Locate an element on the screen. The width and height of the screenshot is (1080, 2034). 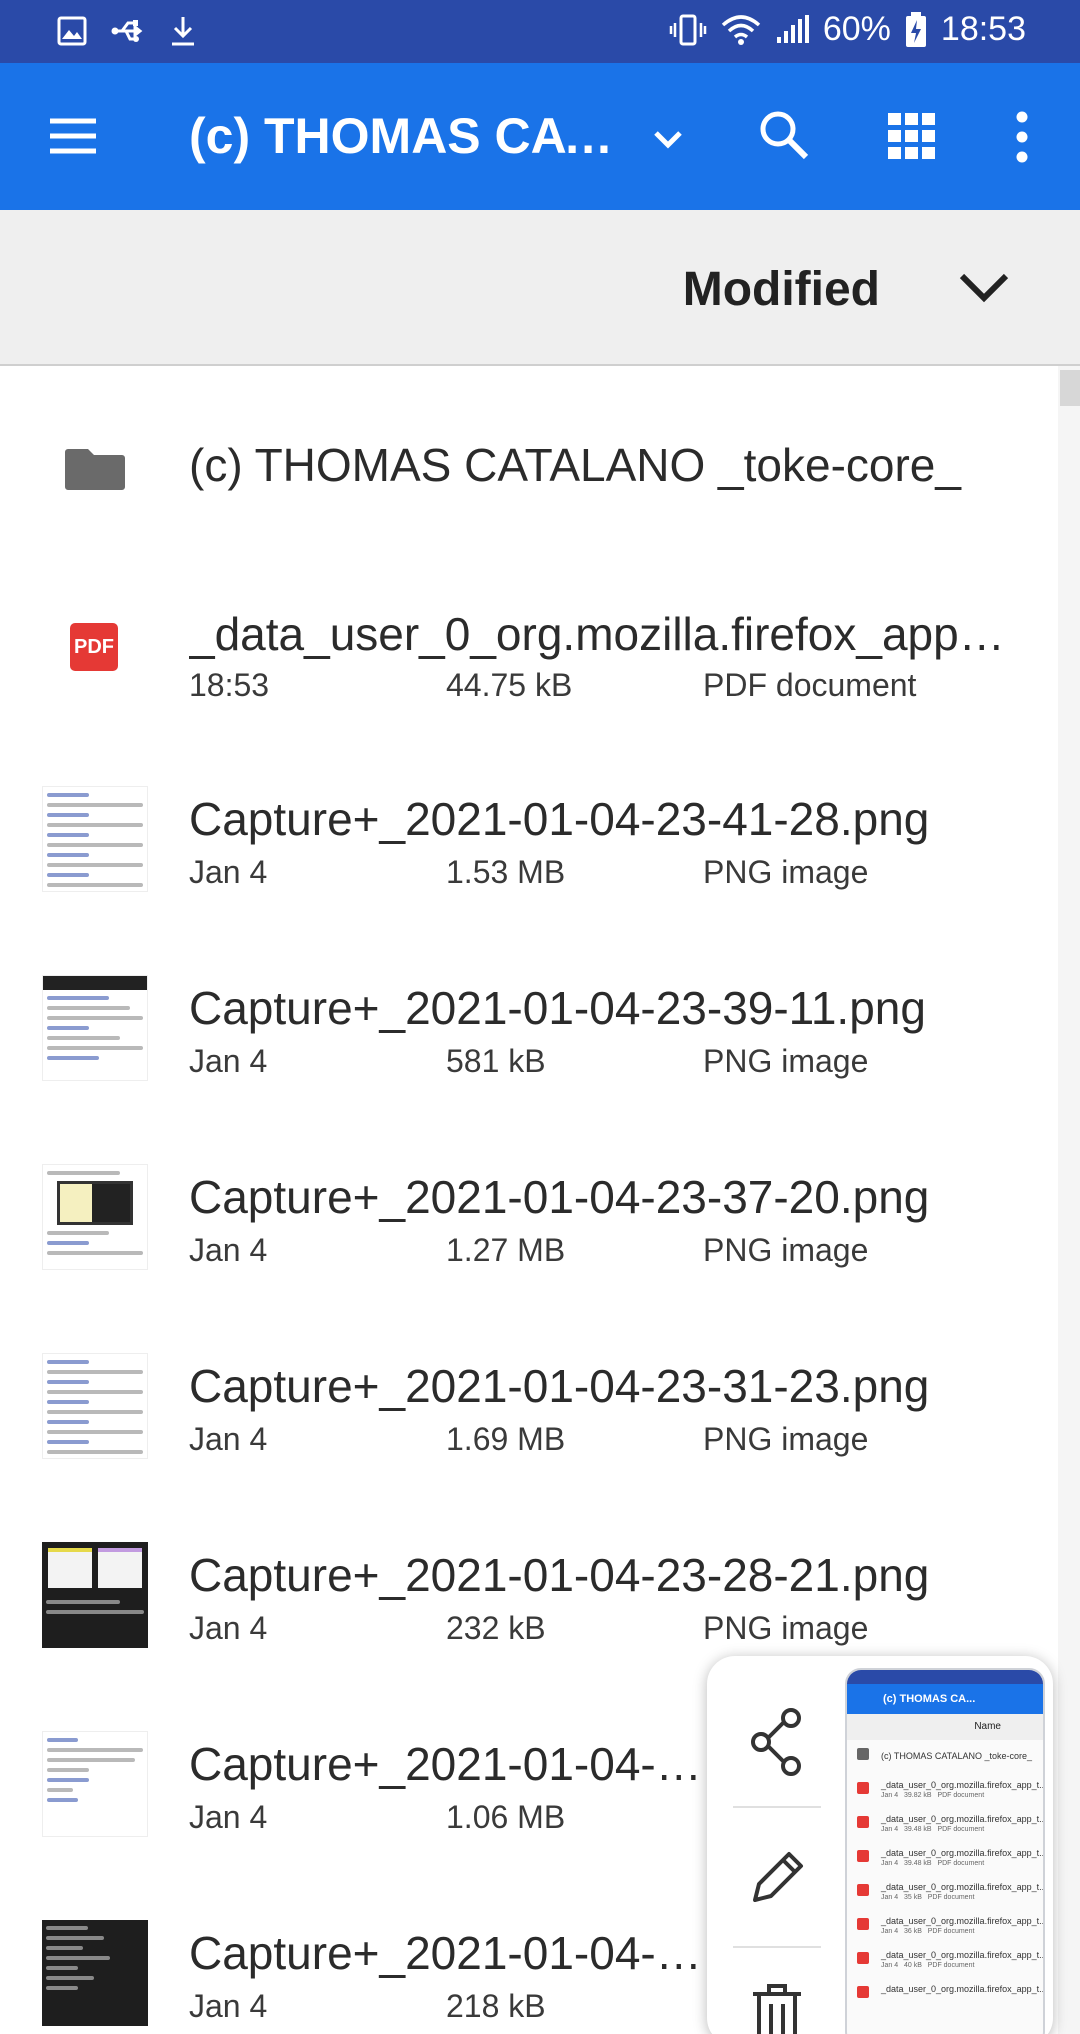
battery-level: 60% is located at coordinates (856, 29).